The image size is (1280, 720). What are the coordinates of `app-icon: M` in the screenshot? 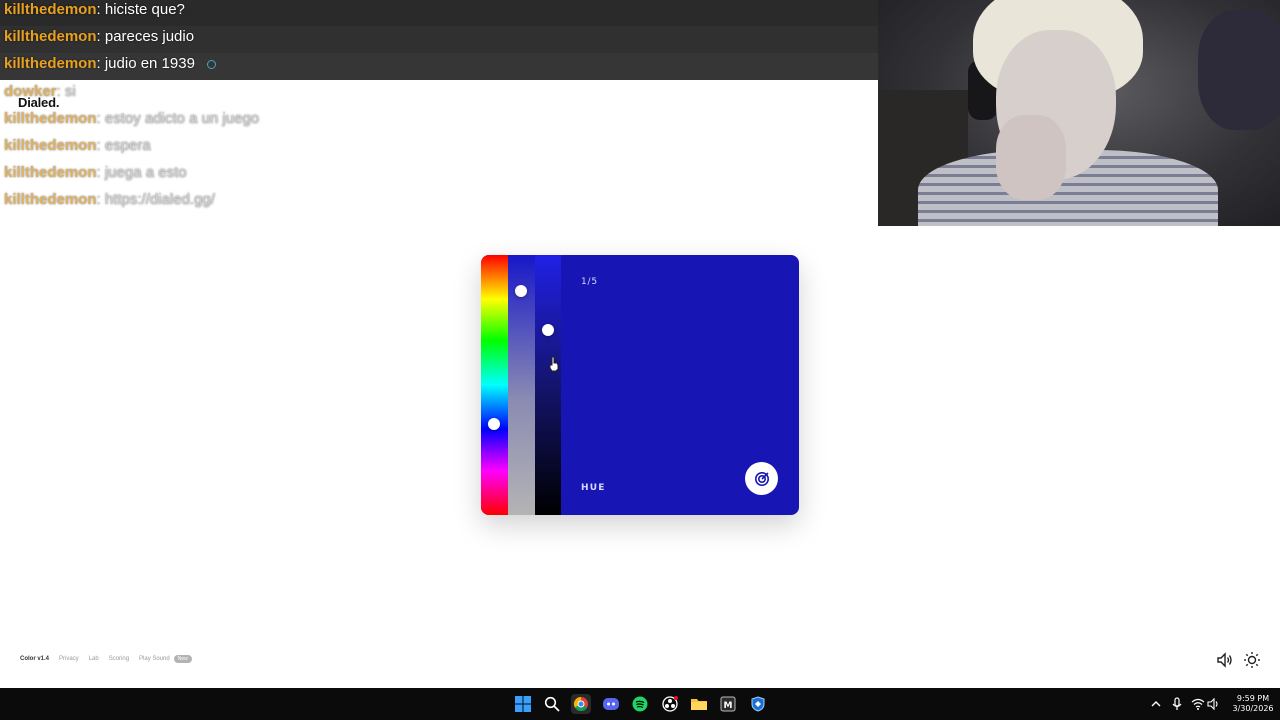 It's located at (728, 704).